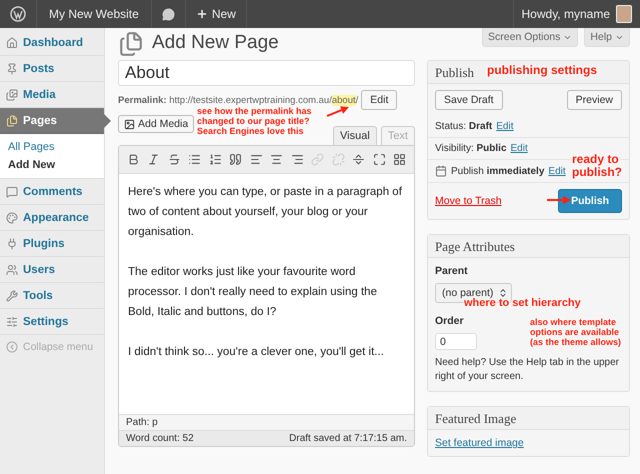  Describe the element at coordinates (224, 14) in the screenshot. I see `new-label: New` at that location.